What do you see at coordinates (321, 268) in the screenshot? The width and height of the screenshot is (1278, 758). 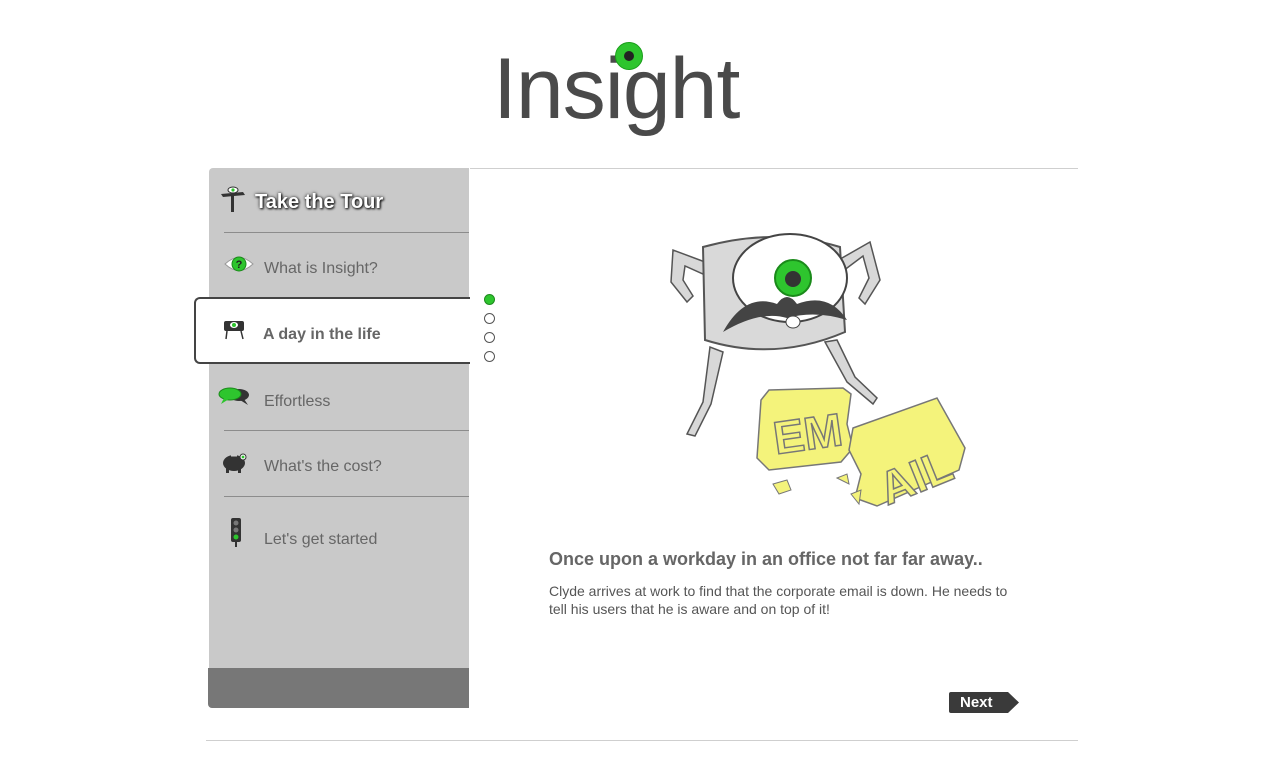 I see `nav-item-label: What is Insight?` at bounding box center [321, 268].